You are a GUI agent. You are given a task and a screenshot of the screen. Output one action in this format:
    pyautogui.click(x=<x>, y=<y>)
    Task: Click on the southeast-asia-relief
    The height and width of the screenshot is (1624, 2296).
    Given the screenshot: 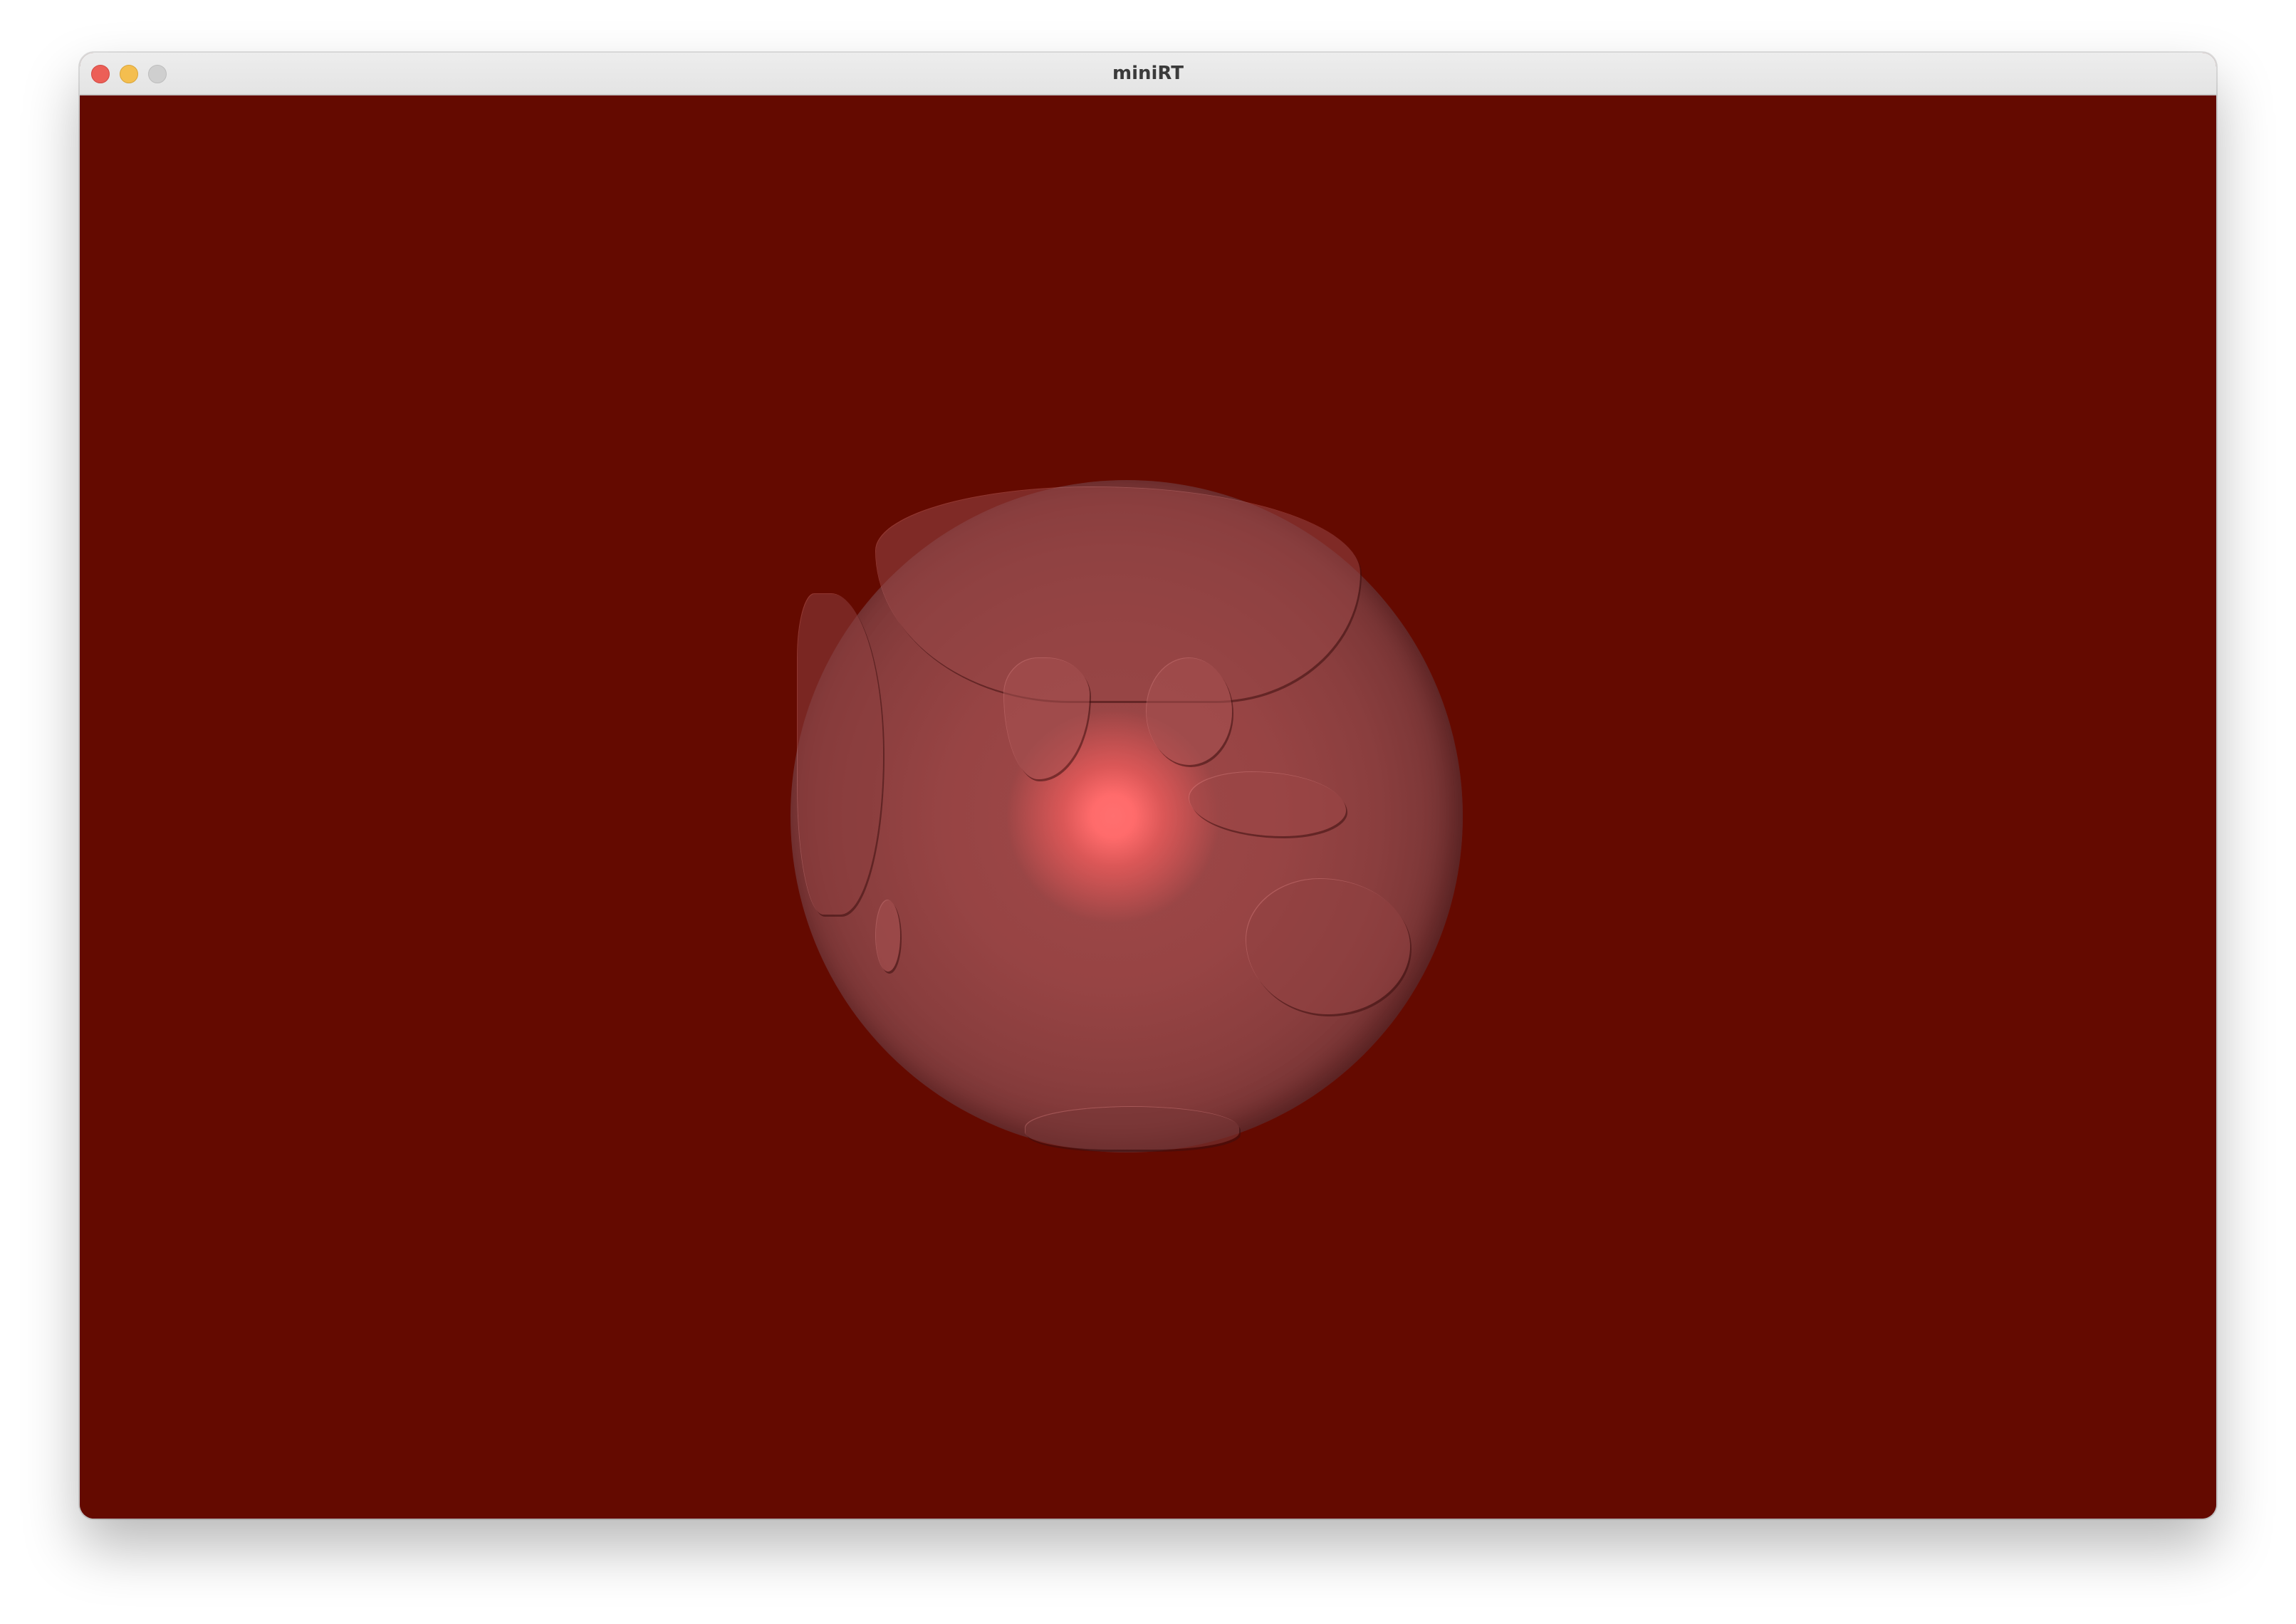 What is the action you would take?
    pyautogui.click(x=1189, y=711)
    